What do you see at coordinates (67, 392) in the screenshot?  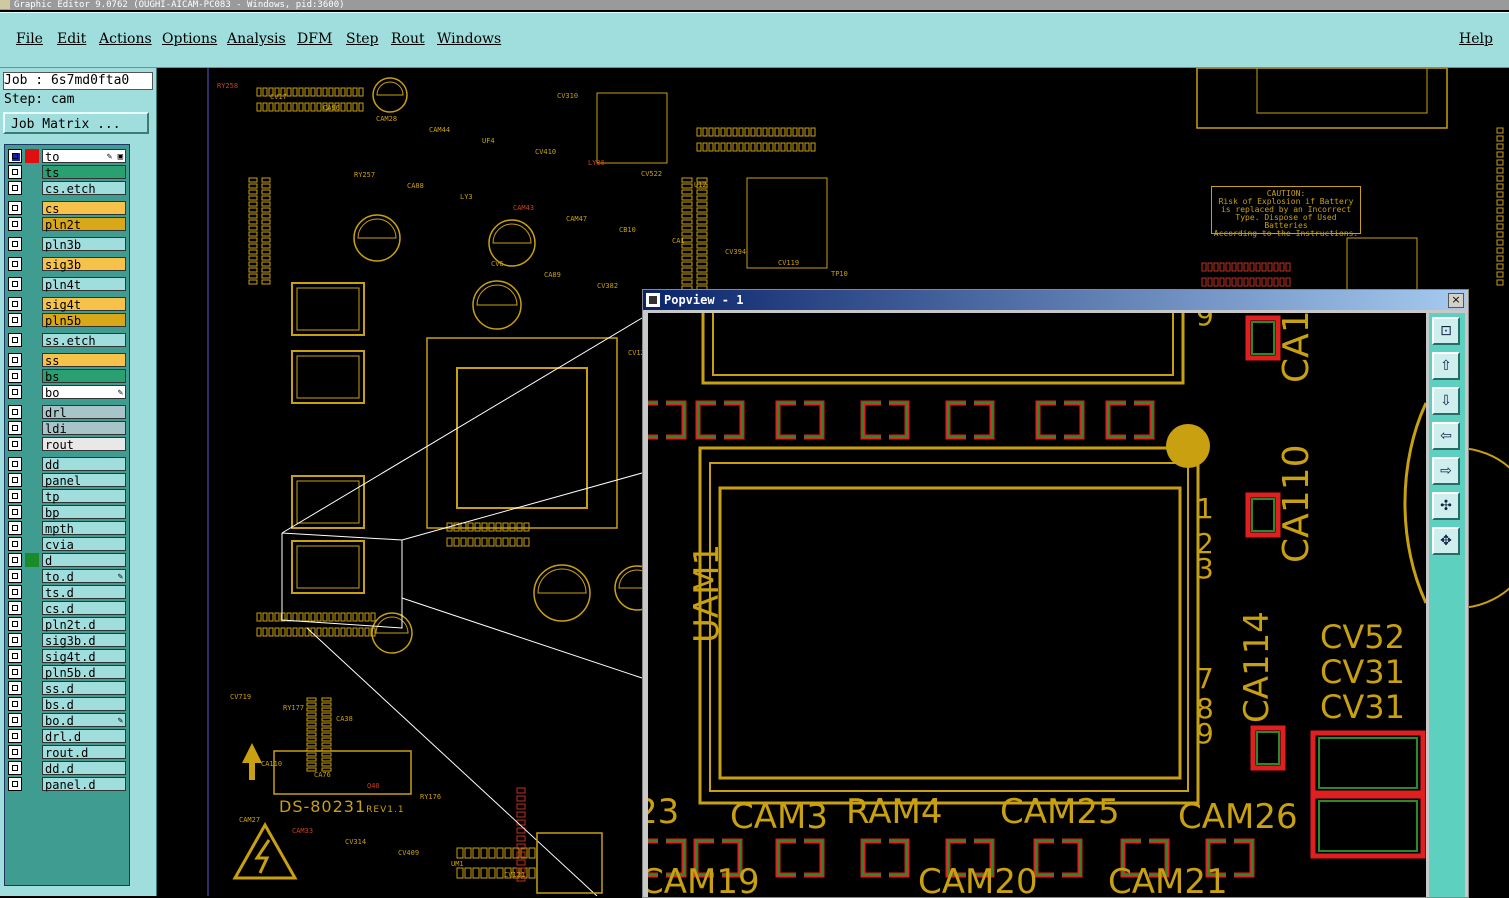 I see `layer-row-bo: bo ✎` at bounding box center [67, 392].